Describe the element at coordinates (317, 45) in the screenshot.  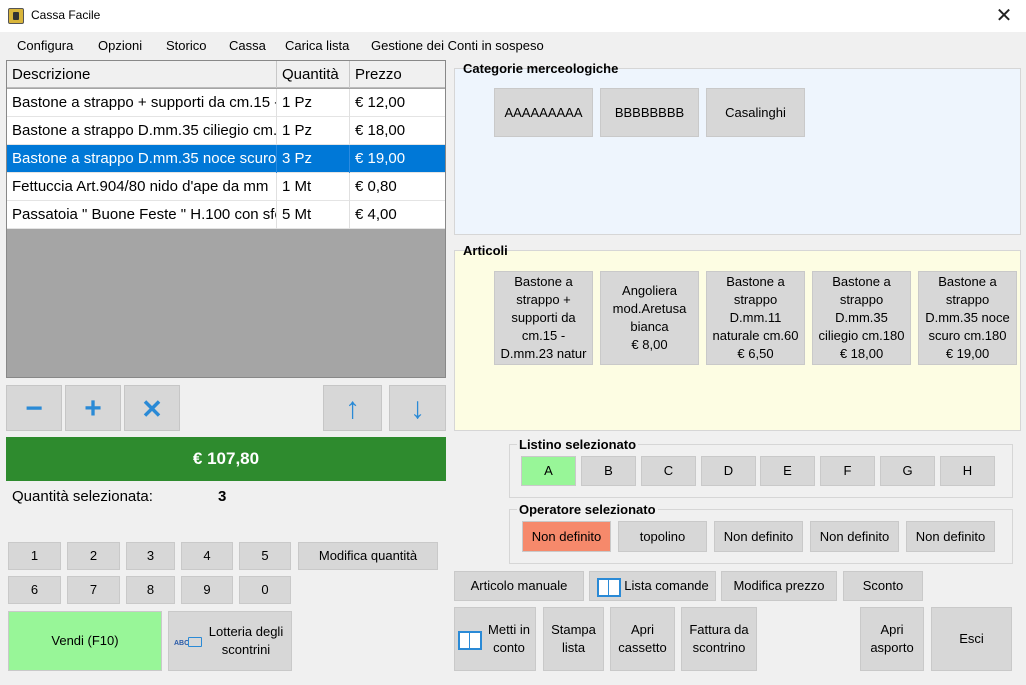
I see `menu-carica-lista: Carica lista` at that location.